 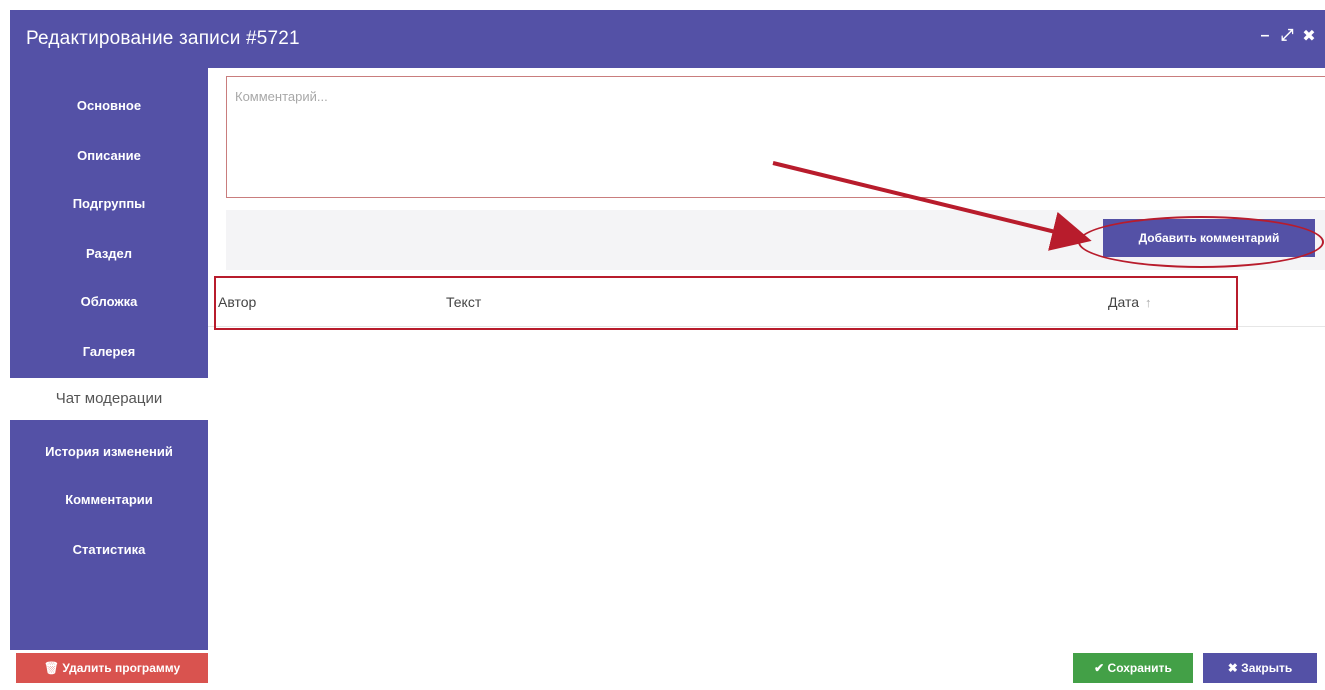 I want to click on close-icon: ✖, so click(x=1309, y=36).